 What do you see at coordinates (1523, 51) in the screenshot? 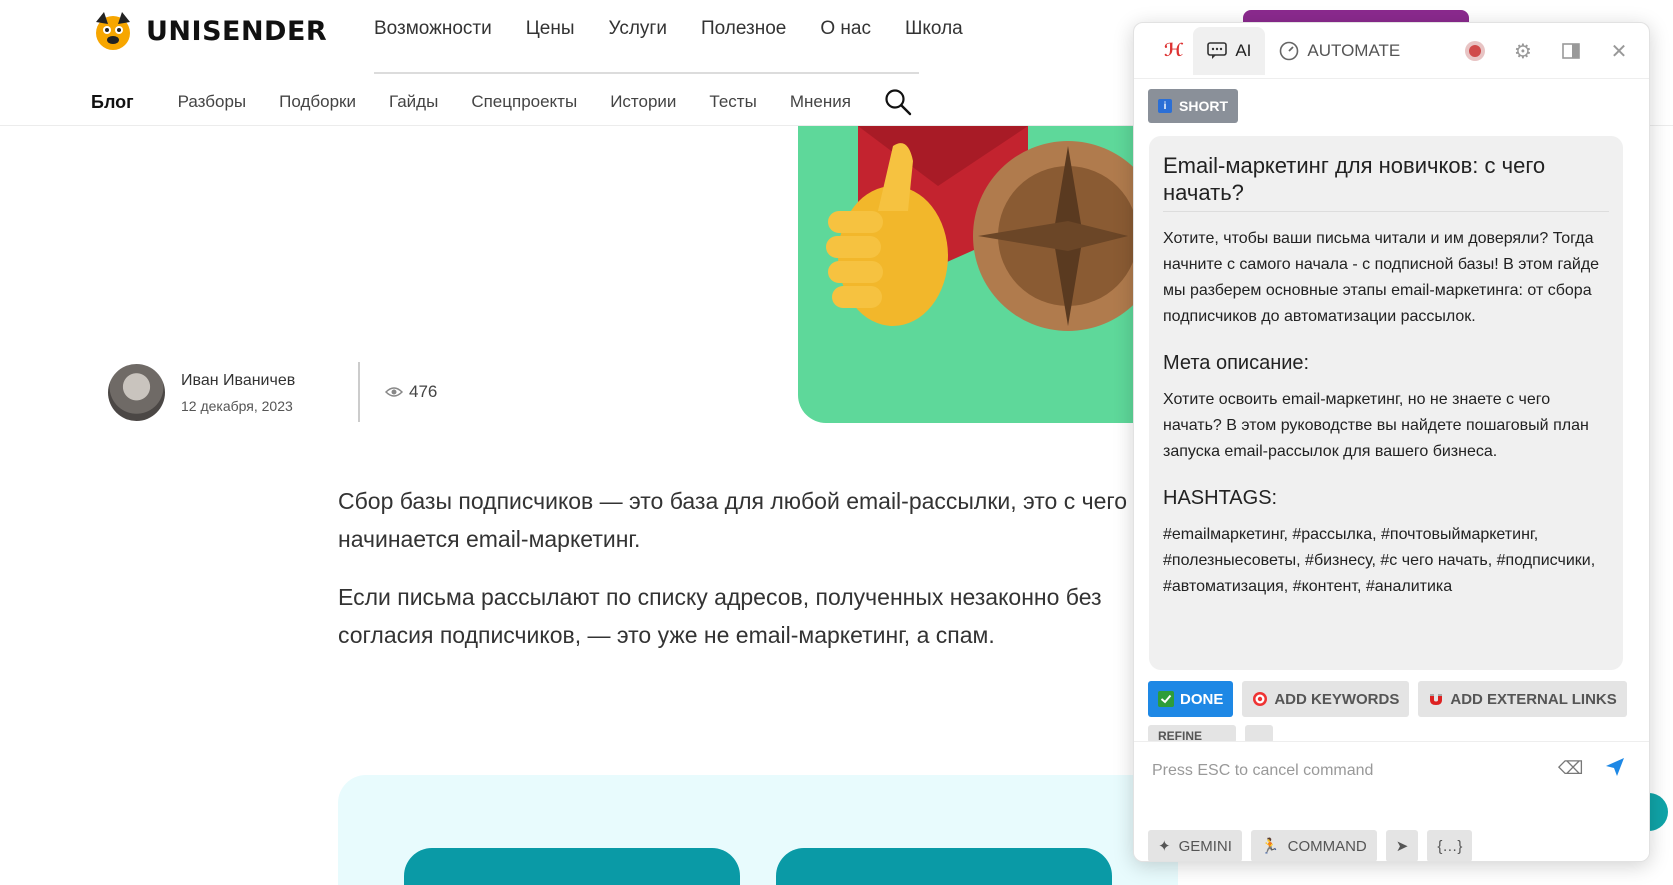
I see `gear-icon: ⚙` at bounding box center [1523, 51].